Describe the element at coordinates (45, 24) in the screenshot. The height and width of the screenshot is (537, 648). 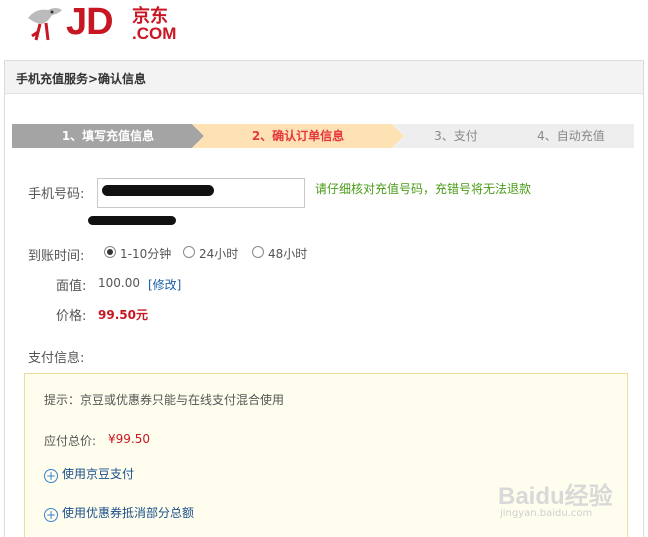
I see `jd-mascot-dog-icon` at that location.